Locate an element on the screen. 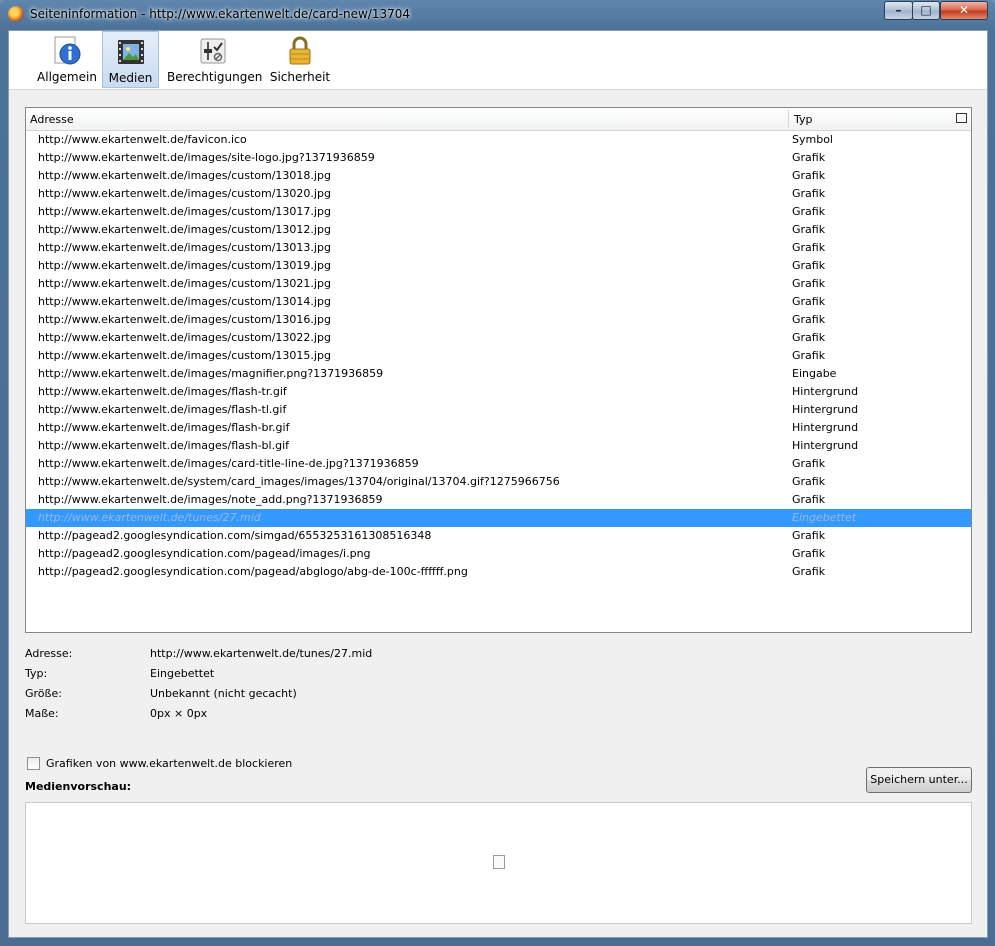  lock-icon is located at coordinates (300, 50).